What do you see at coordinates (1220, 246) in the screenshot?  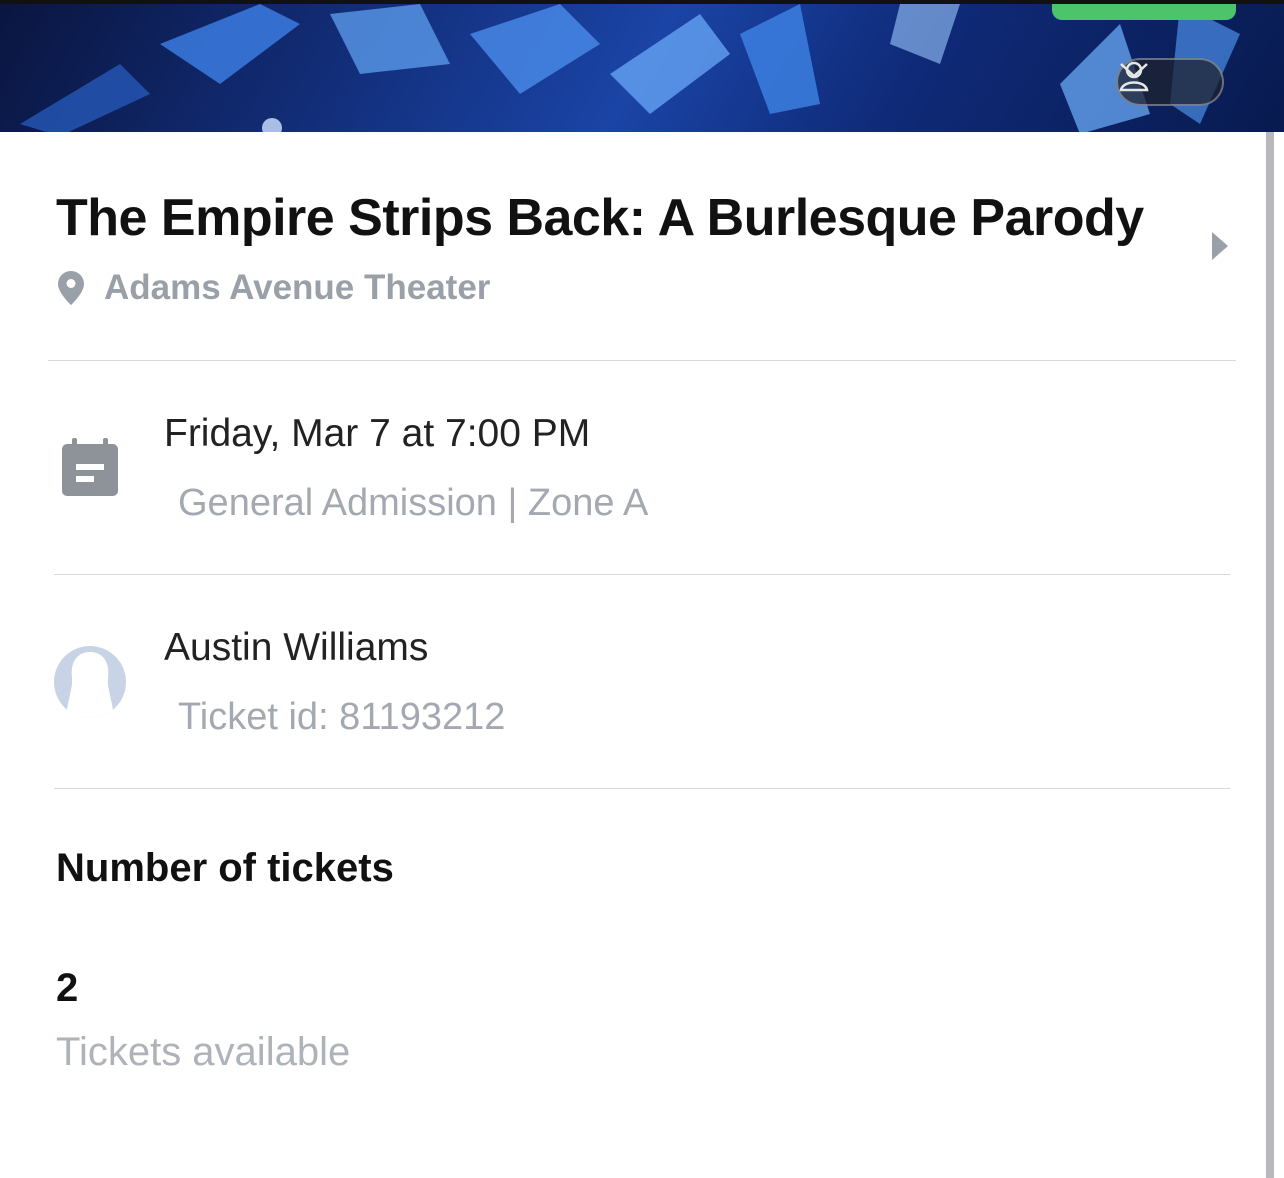 I see `chevron-right-icon` at bounding box center [1220, 246].